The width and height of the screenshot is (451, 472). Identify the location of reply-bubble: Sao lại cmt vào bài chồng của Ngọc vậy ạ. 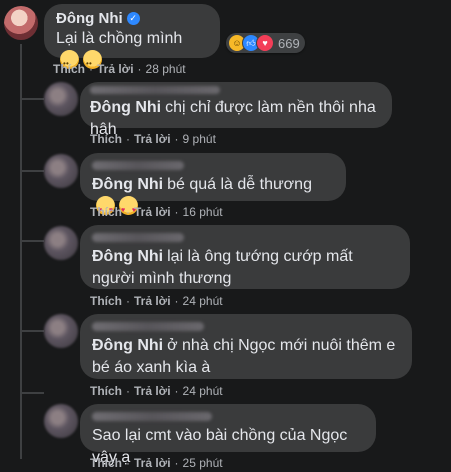
(228, 435).